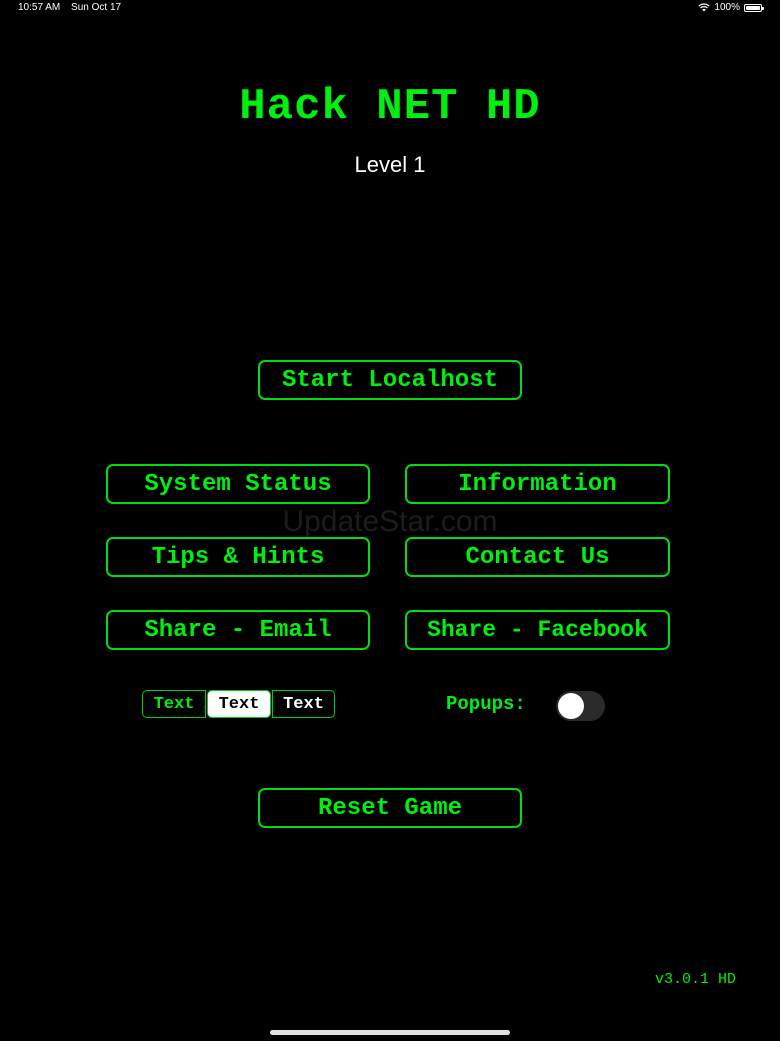 The height and width of the screenshot is (1041, 780). I want to click on home-indicator, so click(390, 1032).